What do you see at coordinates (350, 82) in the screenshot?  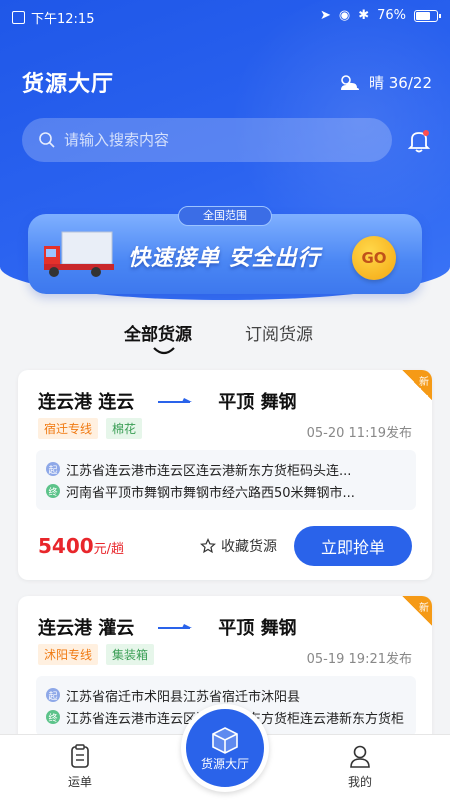 I see `cloud-sun-icon` at bounding box center [350, 82].